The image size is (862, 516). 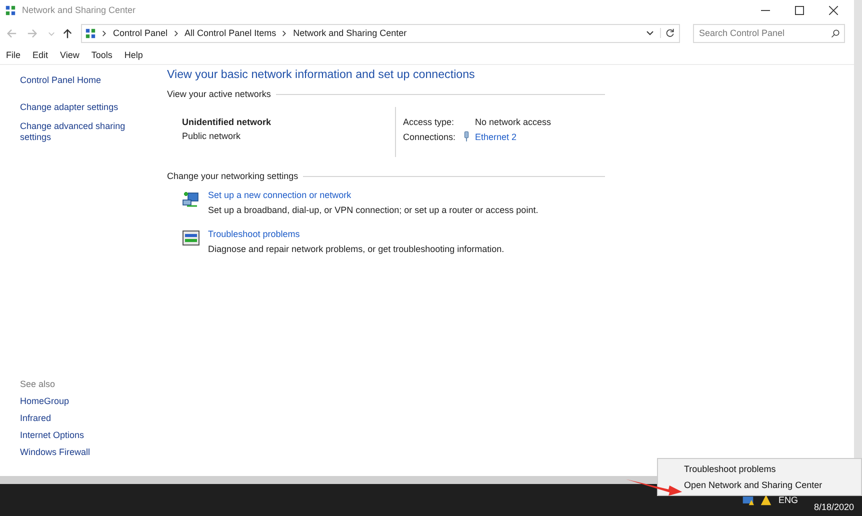 I want to click on see-also-link: Windows Firewall, so click(x=90, y=452).